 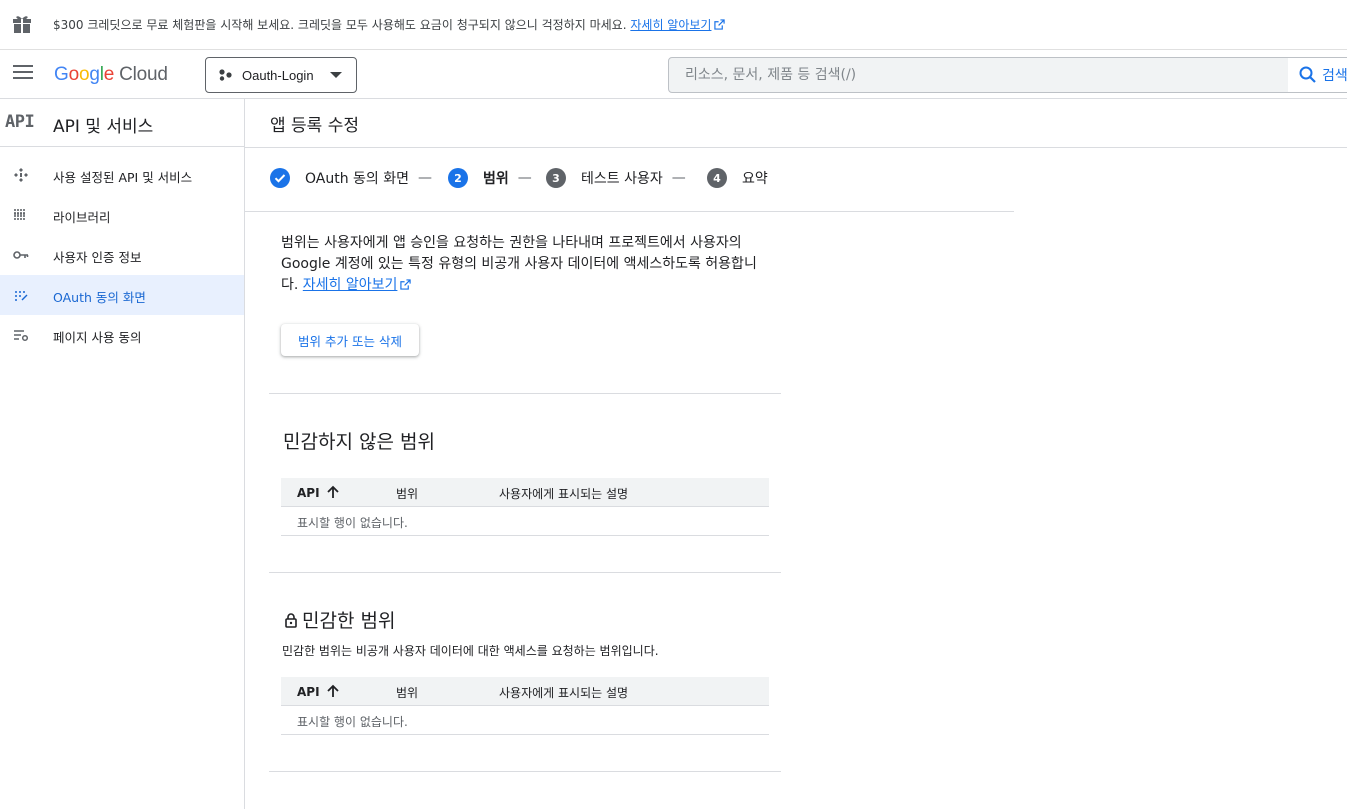 What do you see at coordinates (556, 178) in the screenshot?
I see `step-number: 3` at bounding box center [556, 178].